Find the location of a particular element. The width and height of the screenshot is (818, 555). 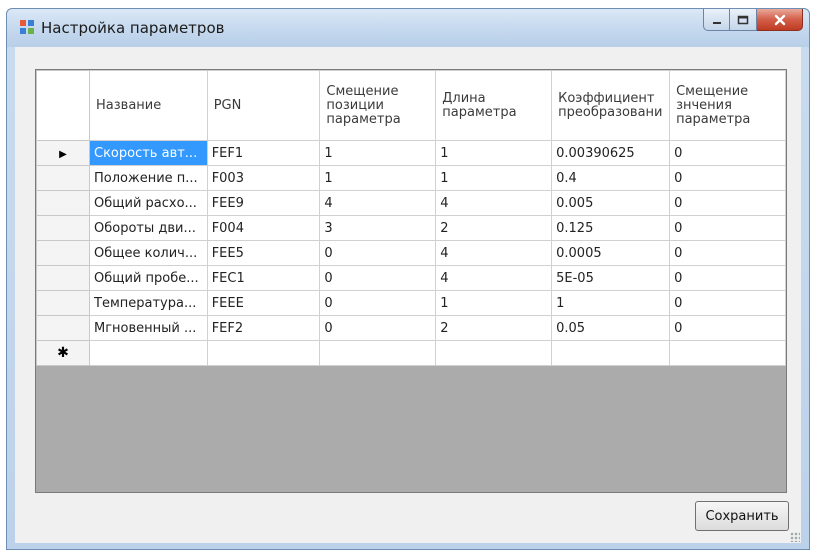

new-cell-length is located at coordinates (494, 353).